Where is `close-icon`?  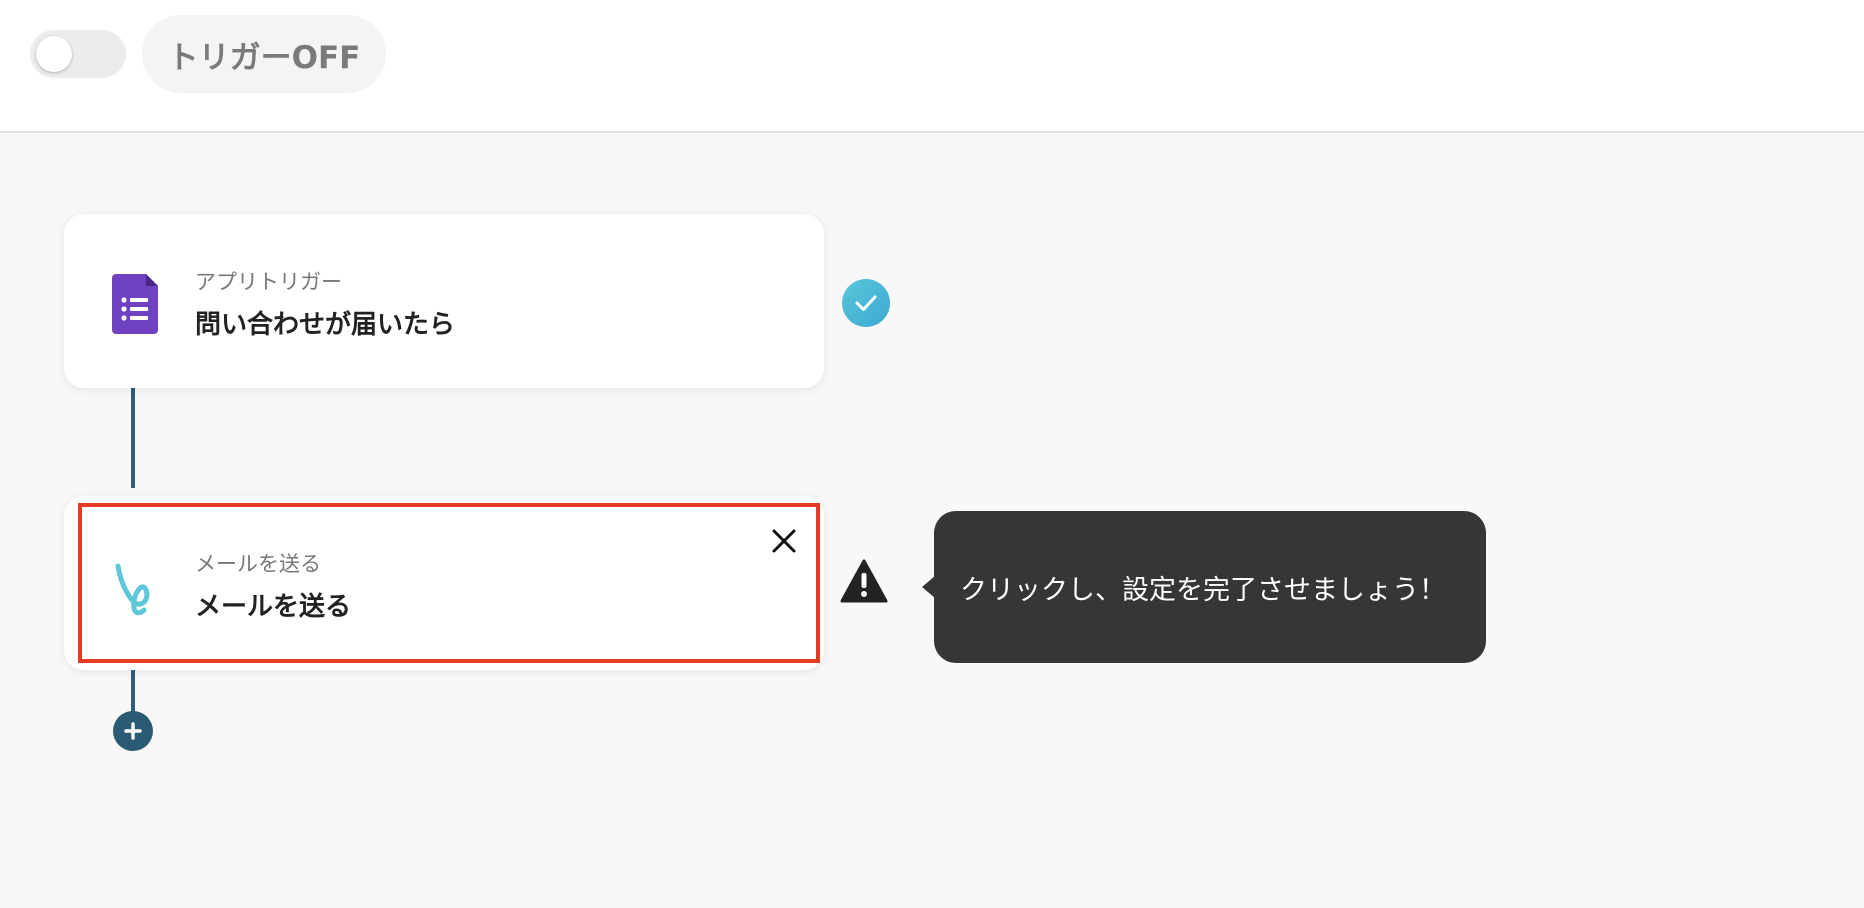
close-icon is located at coordinates (784, 541).